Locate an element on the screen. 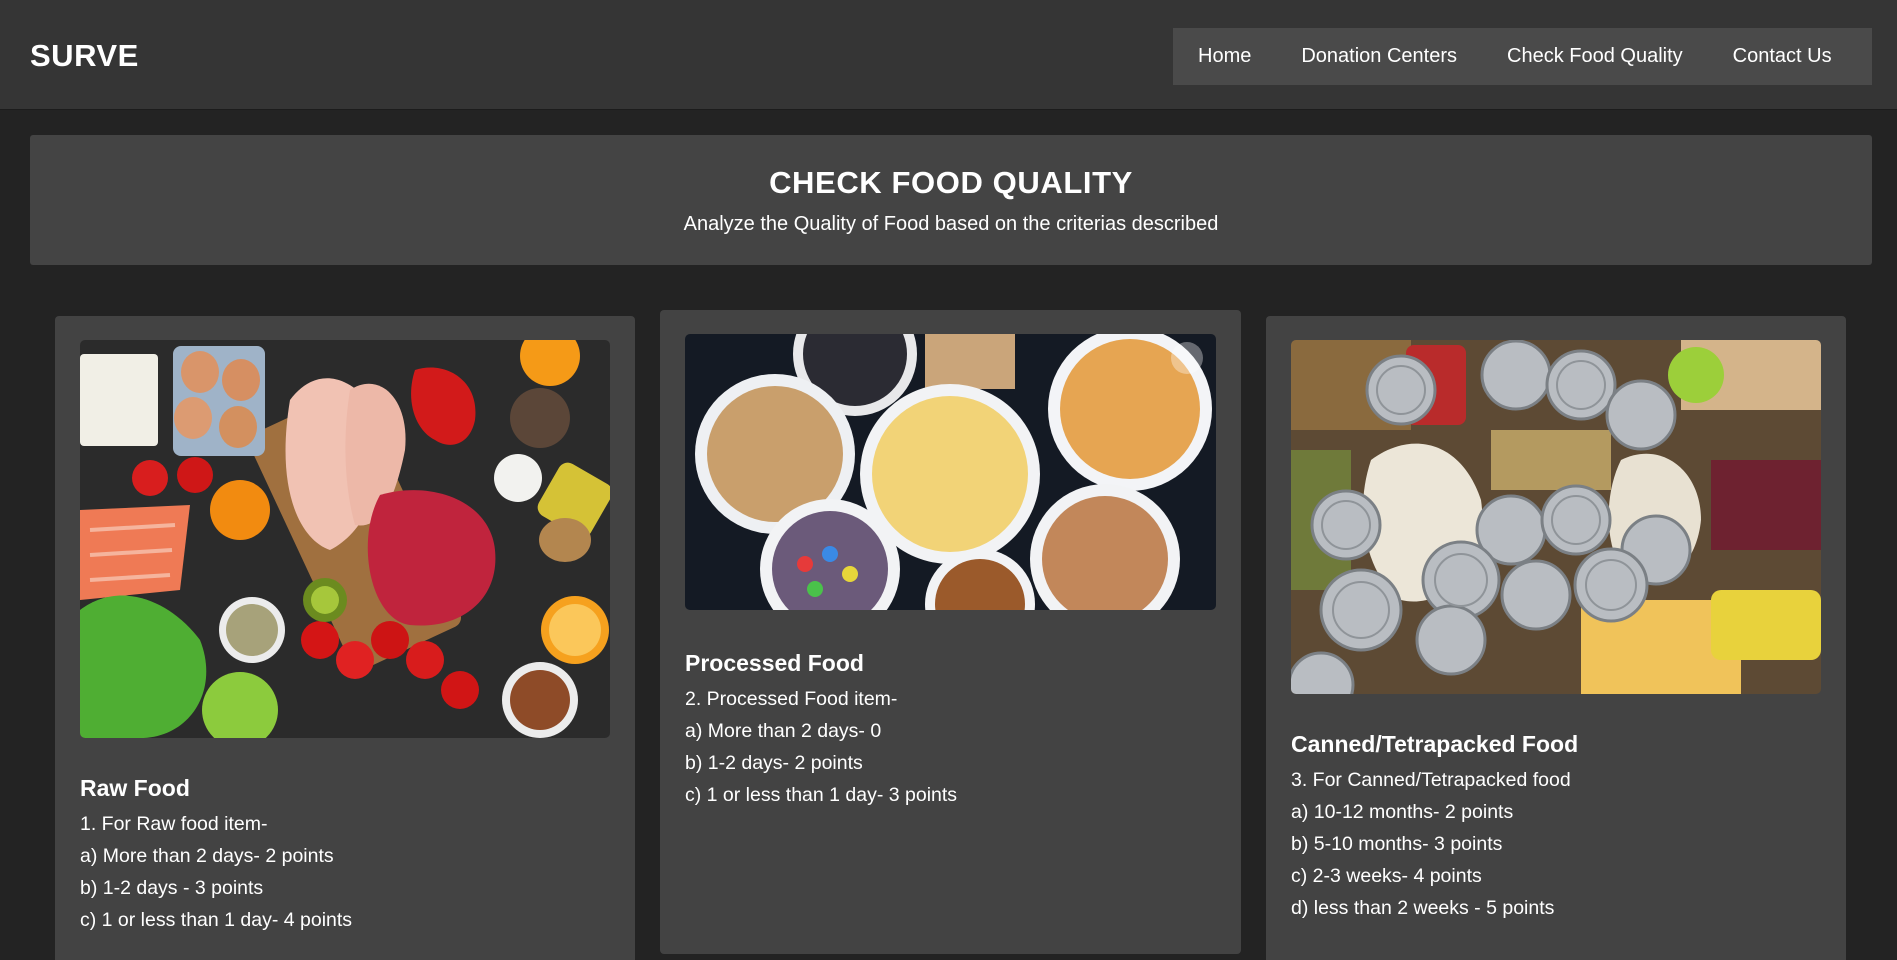 This screenshot has width=1897, height=960. criteria-line: c) 1 or less than 1 day- 3 points is located at coordinates (821, 795).